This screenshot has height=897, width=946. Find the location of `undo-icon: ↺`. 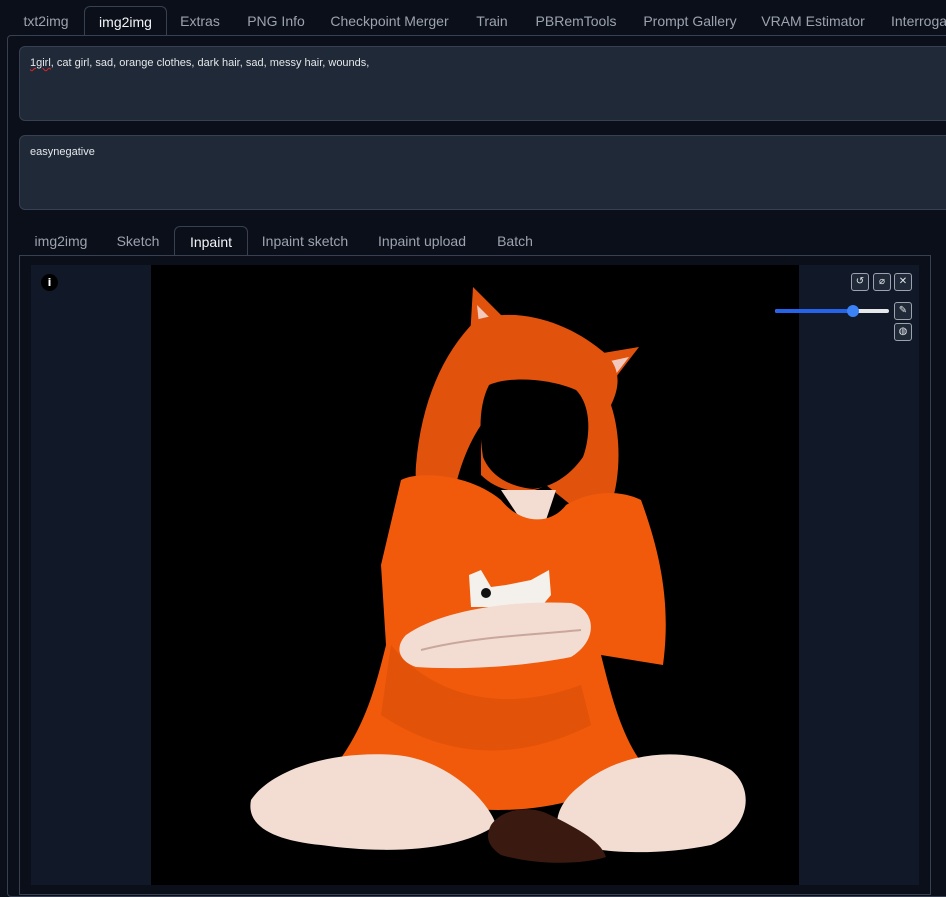

undo-icon: ↺ is located at coordinates (860, 282).